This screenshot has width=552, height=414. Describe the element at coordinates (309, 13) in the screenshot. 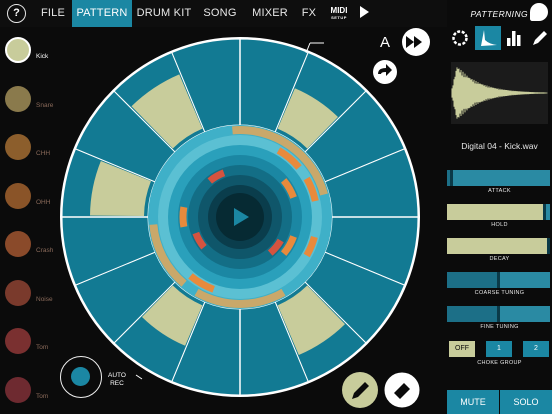

I see `menu-fx: FX` at that location.